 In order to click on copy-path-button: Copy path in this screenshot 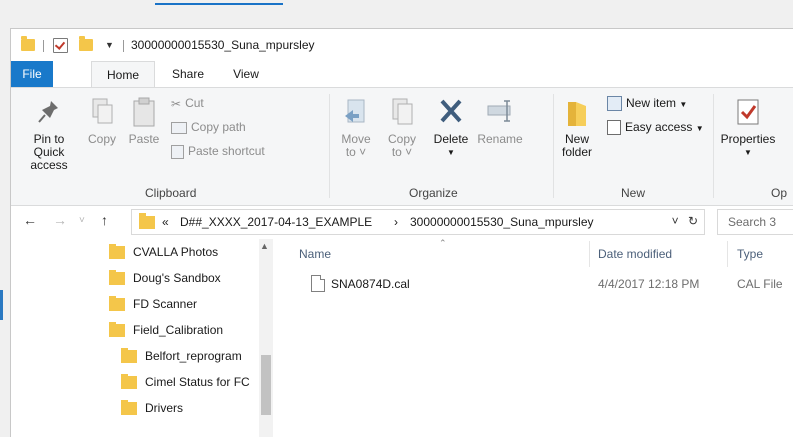, I will do `click(208, 127)`.